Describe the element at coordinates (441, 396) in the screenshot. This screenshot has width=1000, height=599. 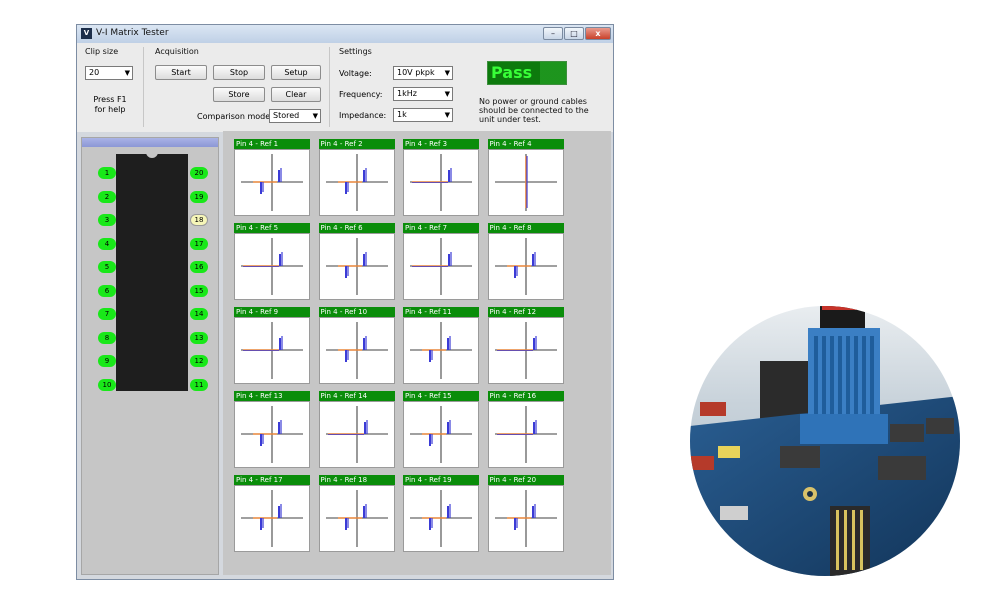
I see `graph-title: Pin 4 - Ref 15` at that location.